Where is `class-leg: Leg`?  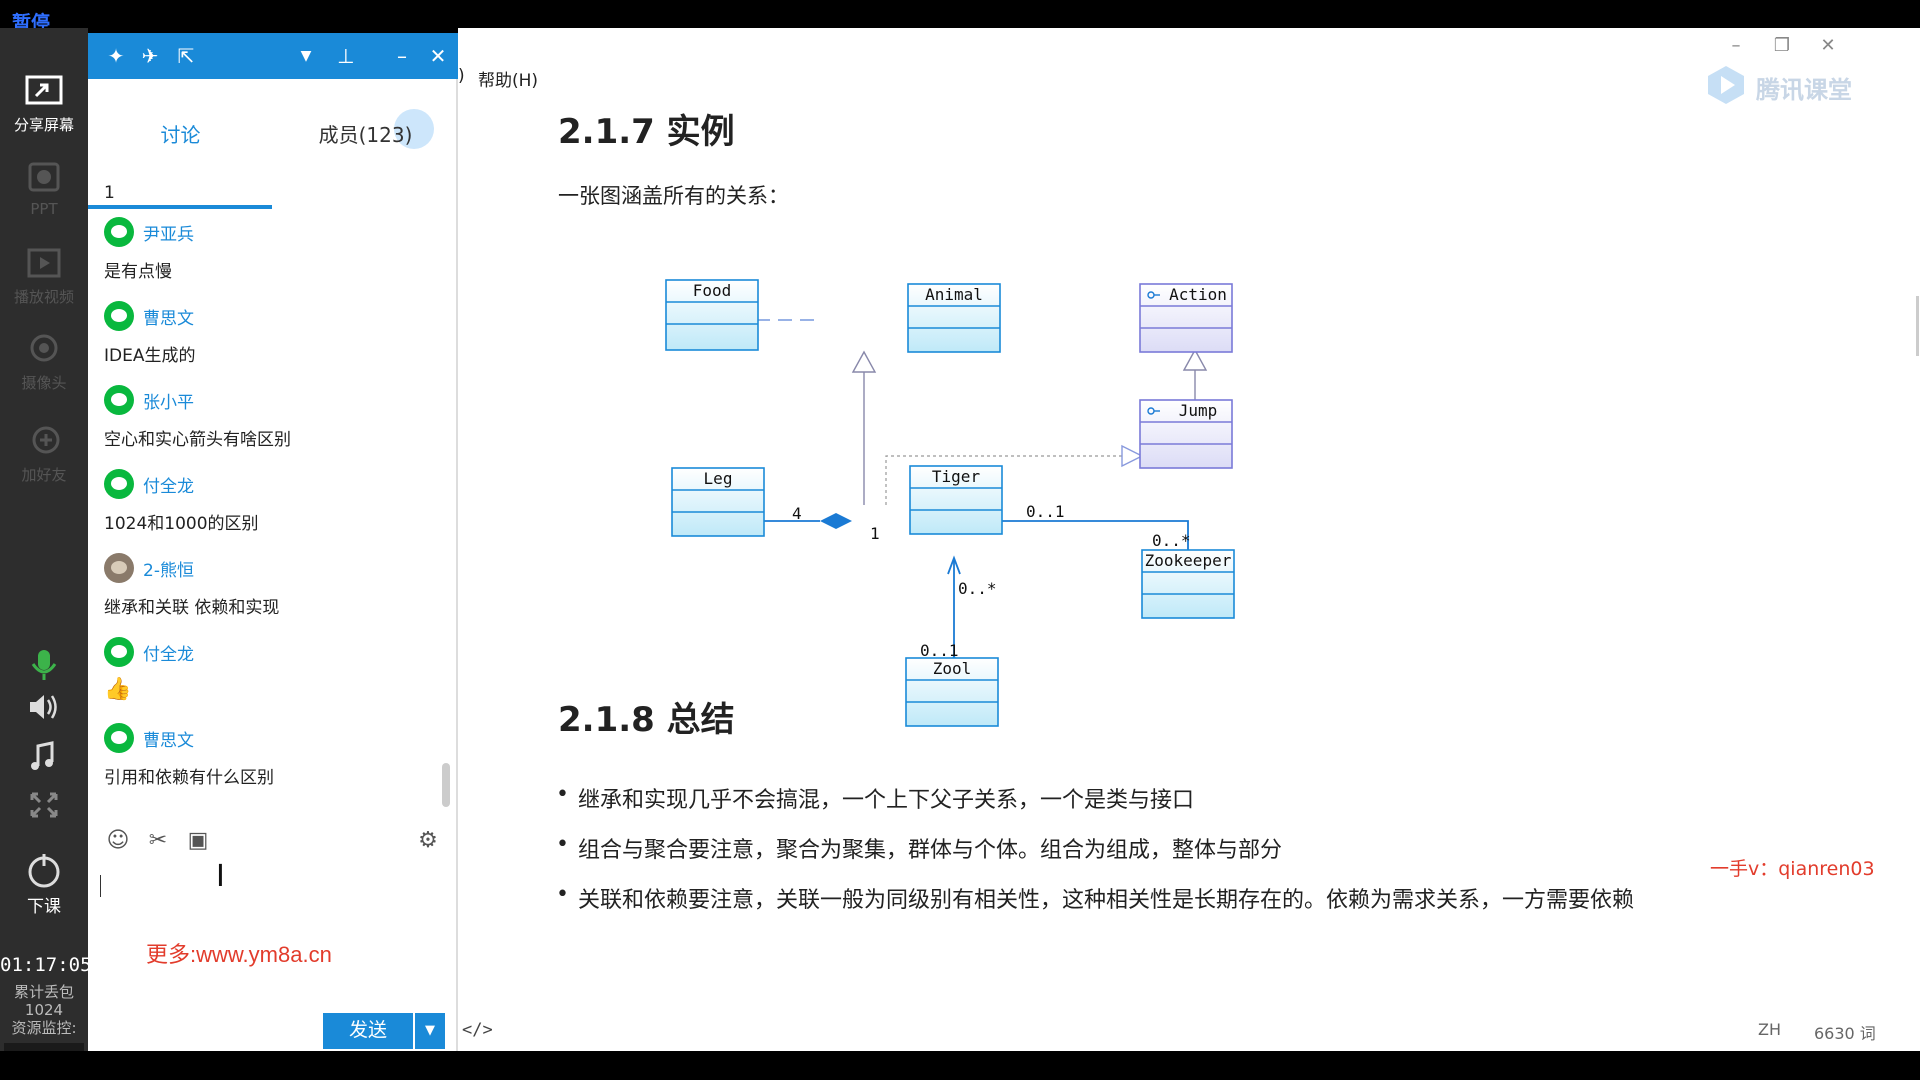
class-leg: Leg is located at coordinates (718, 502).